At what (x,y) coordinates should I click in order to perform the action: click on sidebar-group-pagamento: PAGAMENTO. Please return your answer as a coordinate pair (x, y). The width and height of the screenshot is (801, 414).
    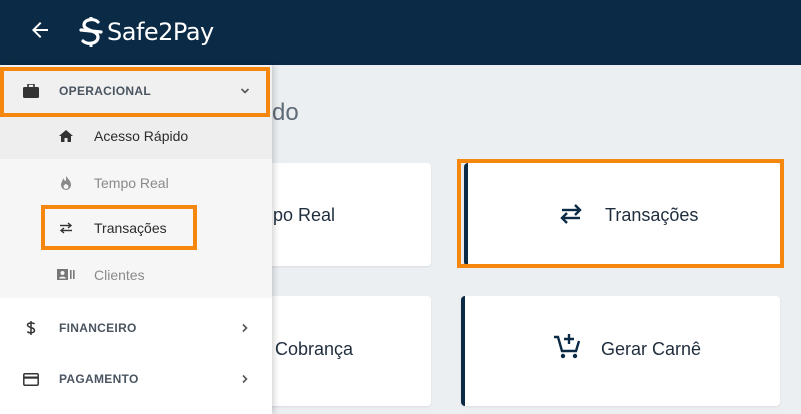
    Looking at the image, I should click on (136, 379).